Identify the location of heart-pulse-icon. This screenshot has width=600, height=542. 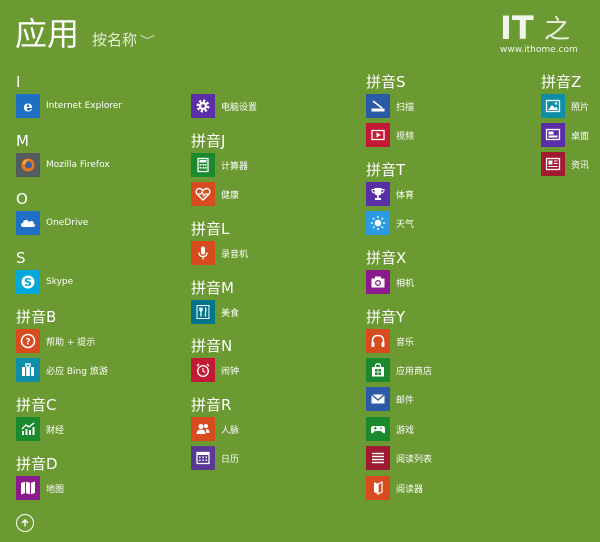
(203, 194).